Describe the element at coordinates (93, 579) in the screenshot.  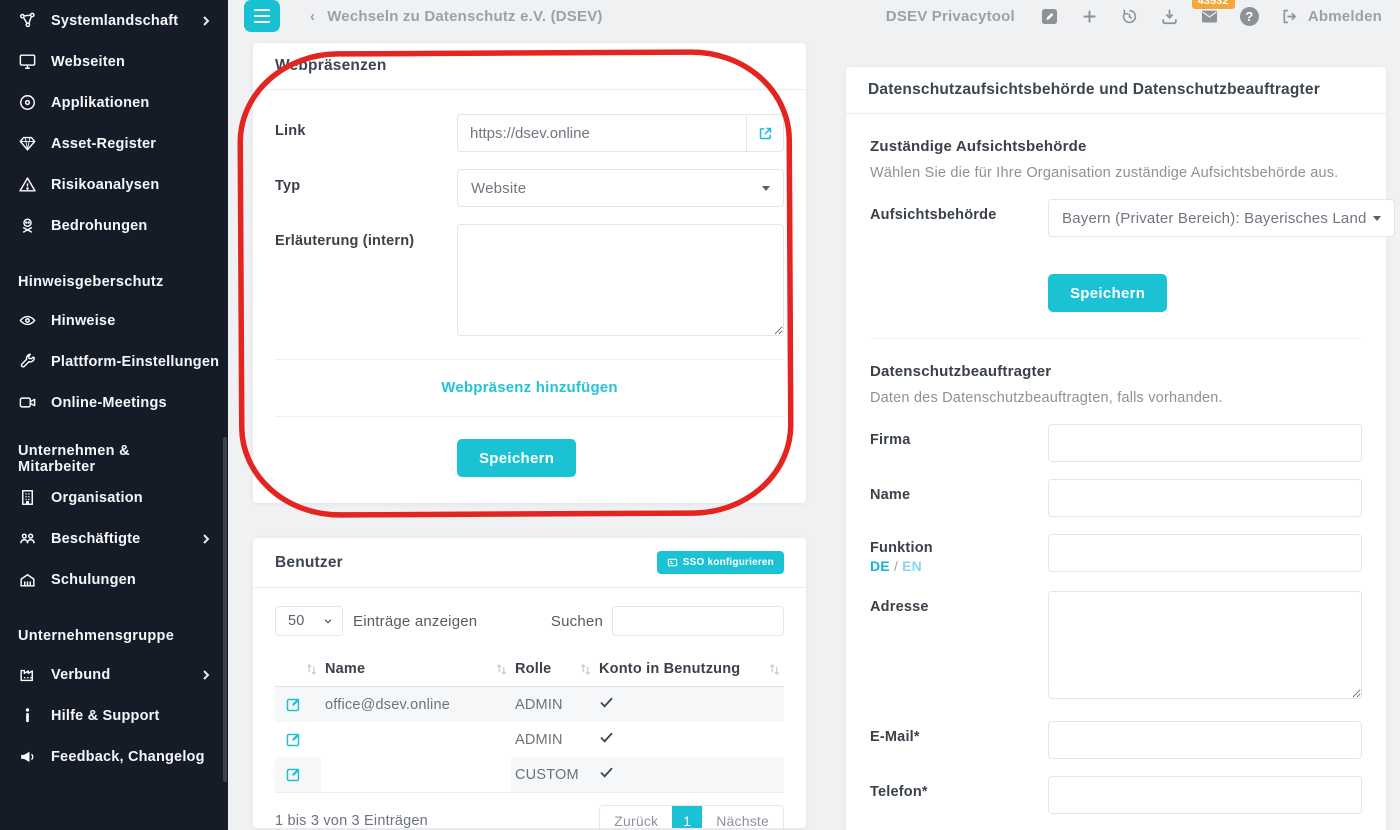
I see `sidebar-item-label: Schulungen` at that location.